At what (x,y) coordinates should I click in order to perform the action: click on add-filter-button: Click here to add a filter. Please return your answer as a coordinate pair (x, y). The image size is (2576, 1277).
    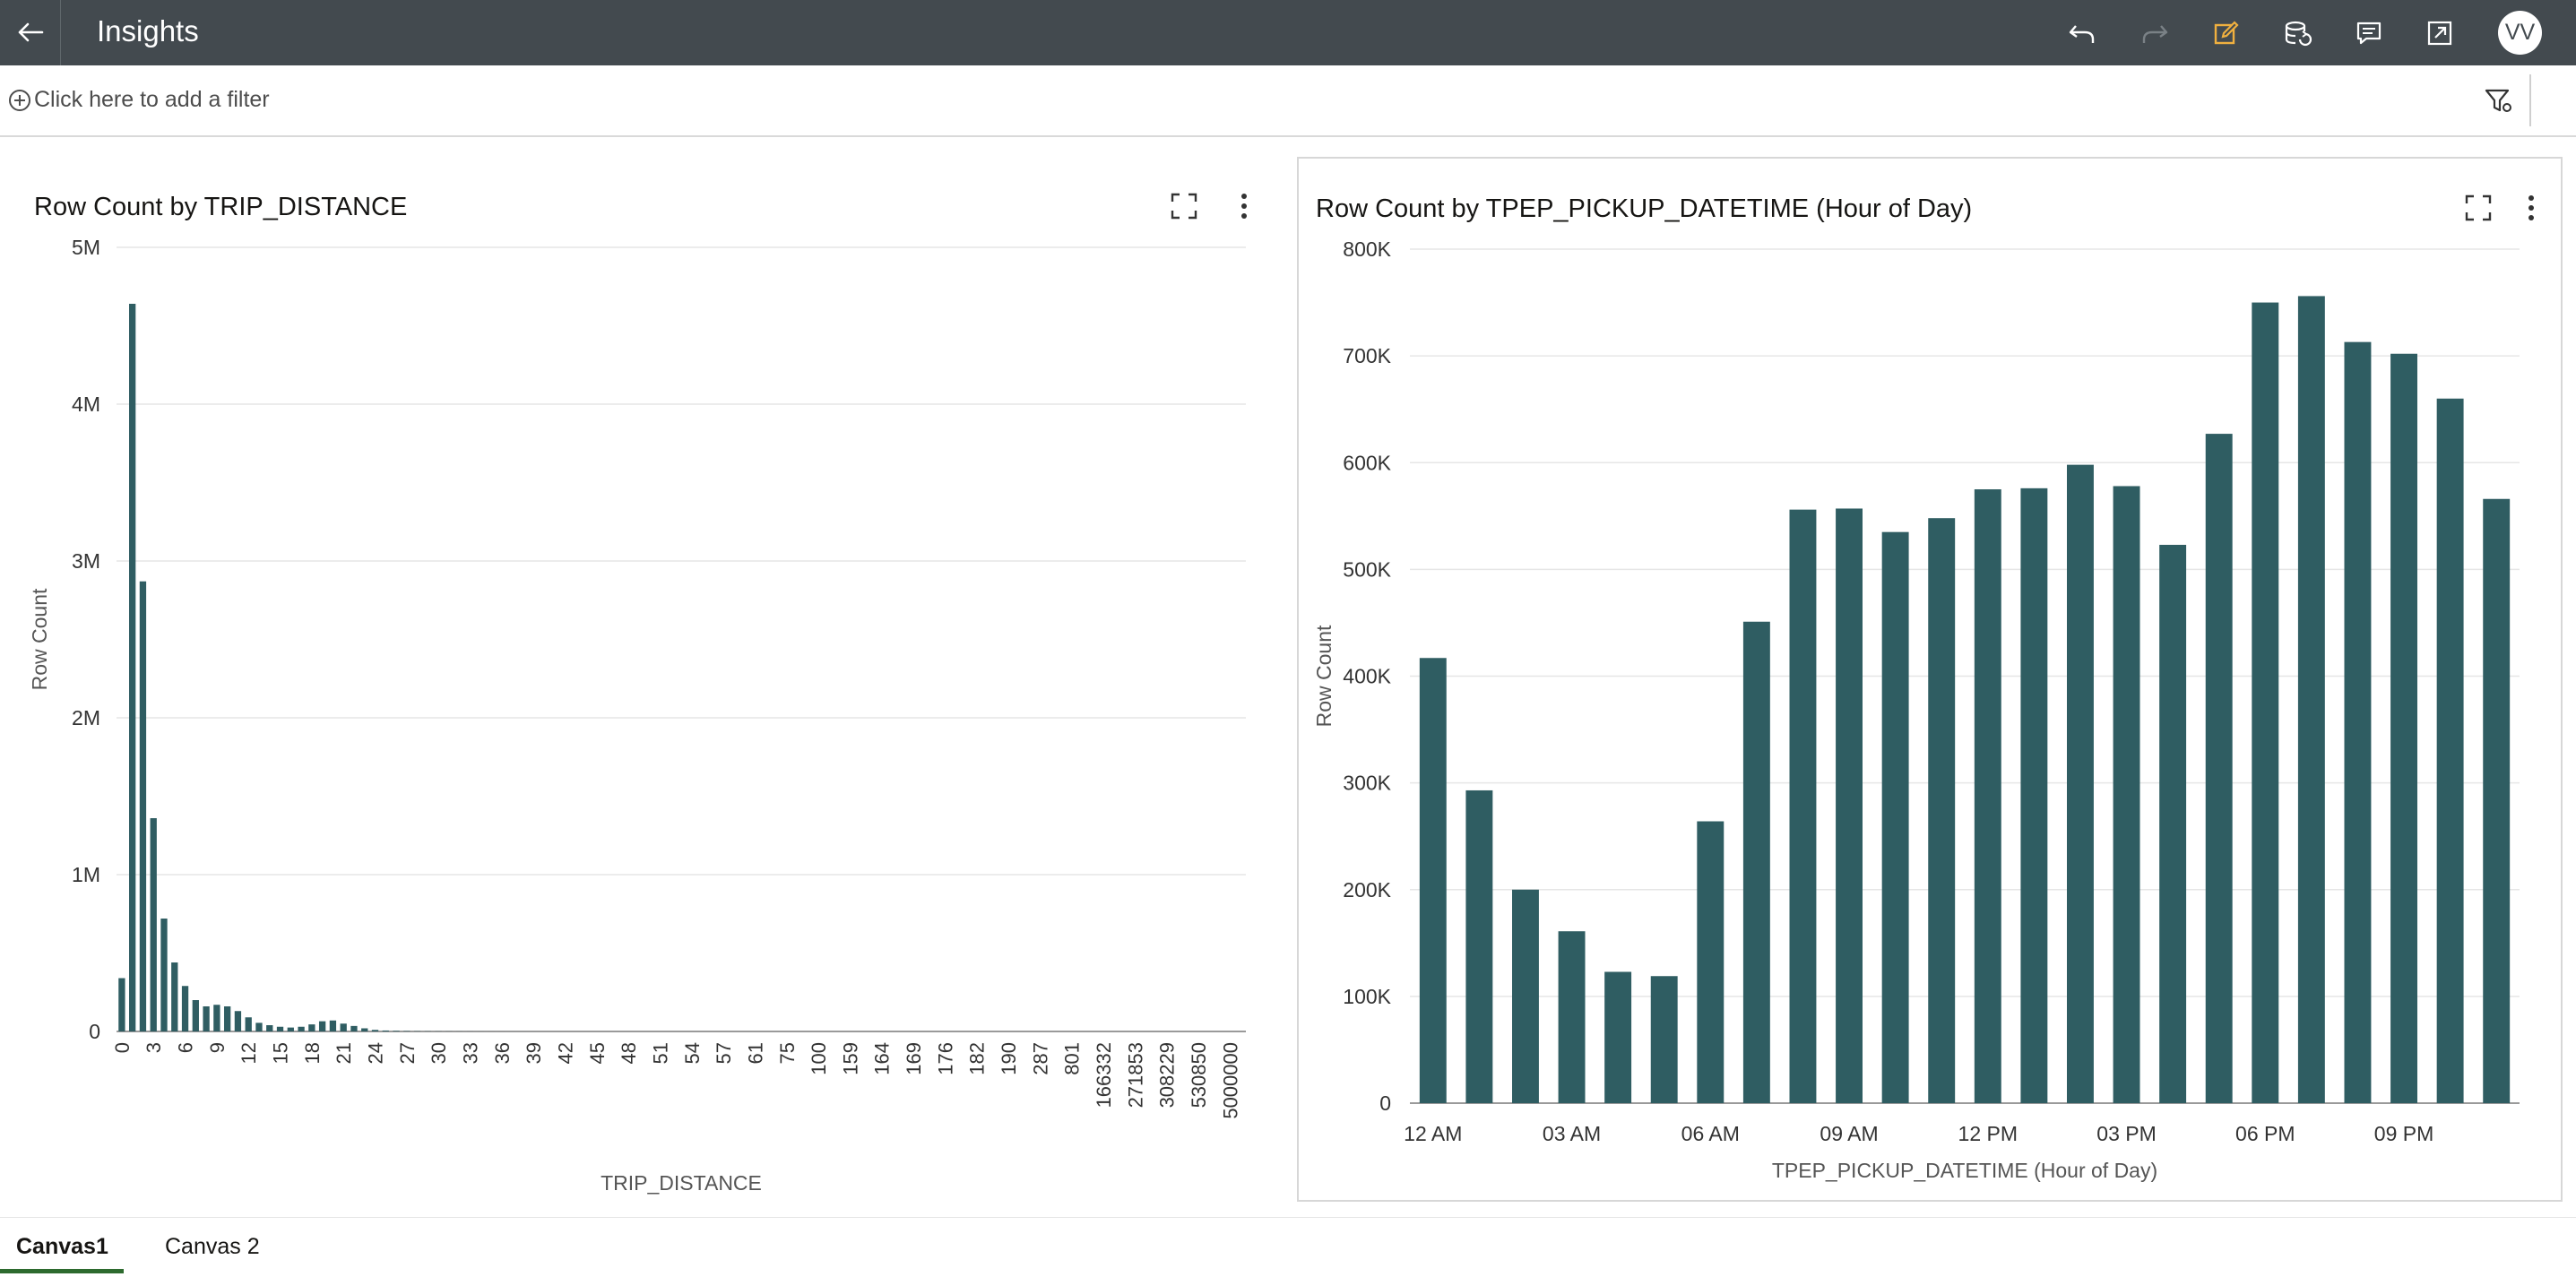
    Looking at the image, I should click on (138, 100).